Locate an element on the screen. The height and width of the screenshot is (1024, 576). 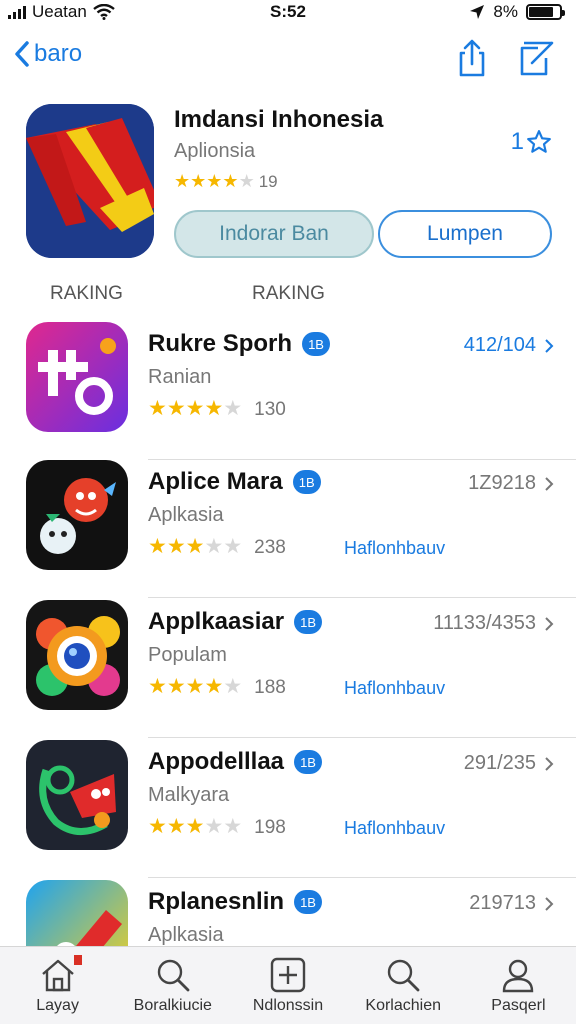
app-category: Ranian is located at coordinates (180, 377).